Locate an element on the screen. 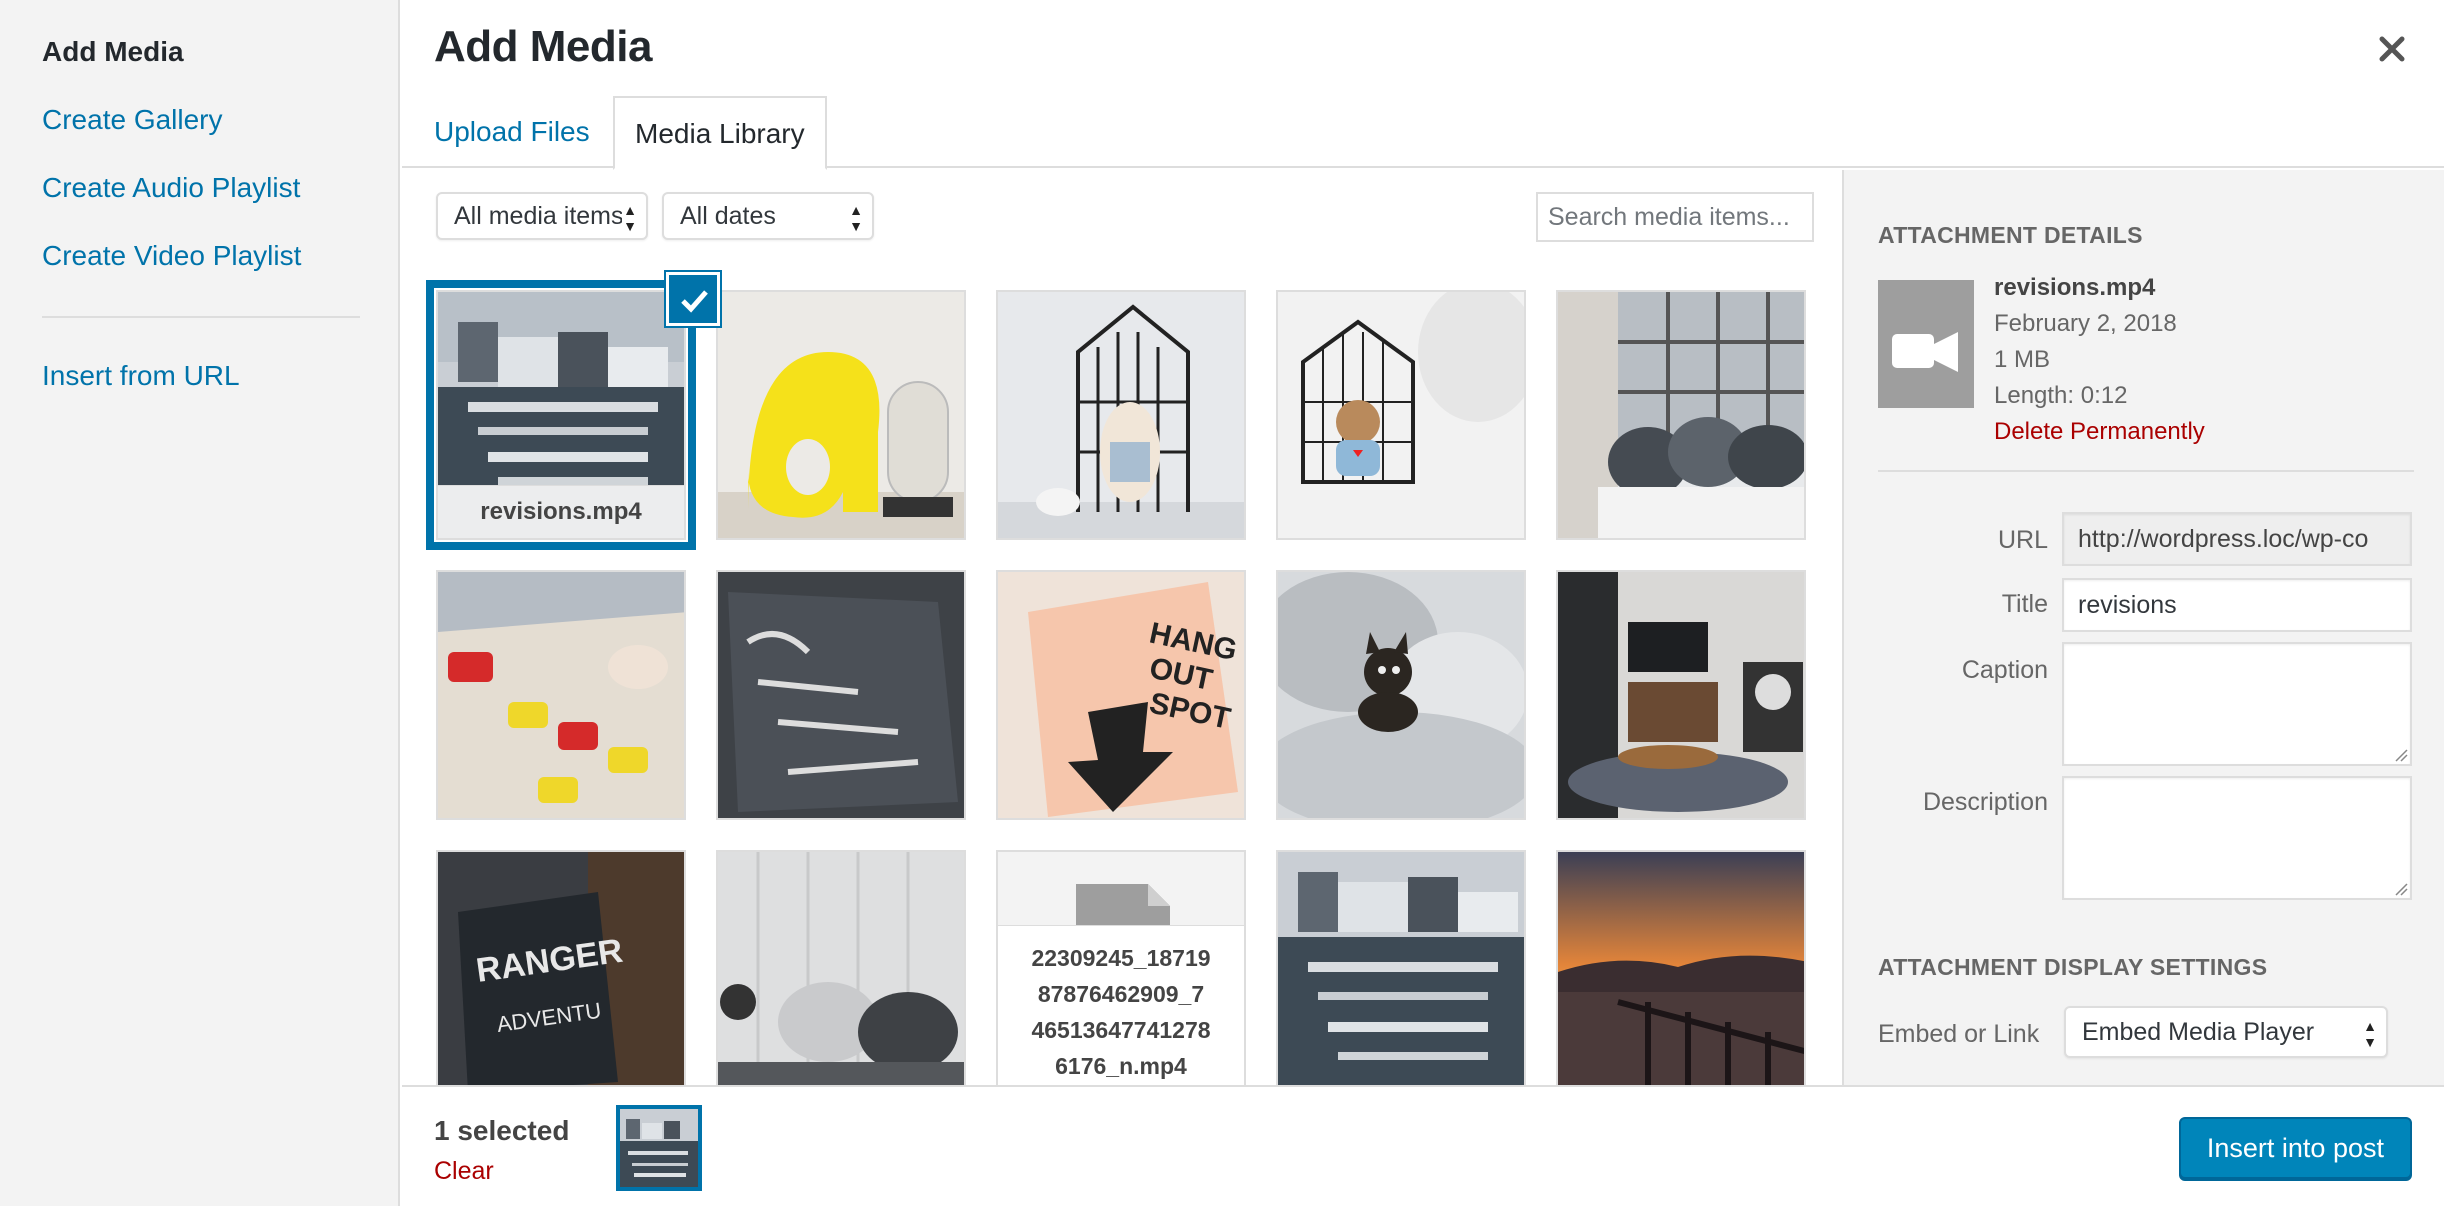 This screenshot has width=2444, height=1206. menu-item-insert-from-url: Insert from URL is located at coordinates (141, 376).